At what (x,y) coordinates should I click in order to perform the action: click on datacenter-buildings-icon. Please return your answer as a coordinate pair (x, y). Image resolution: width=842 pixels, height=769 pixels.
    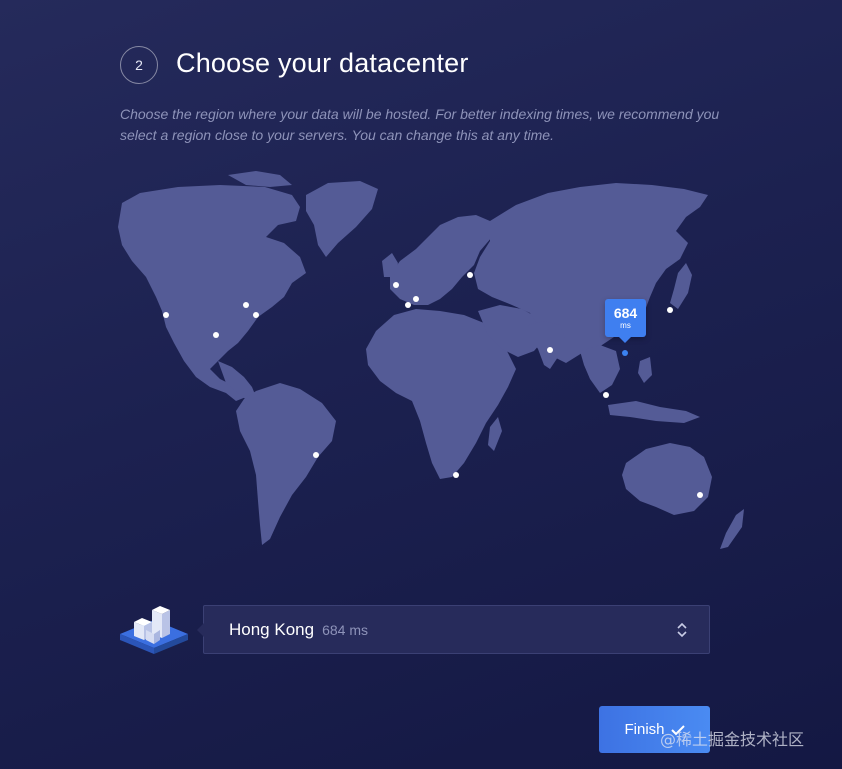
    Looking at the image, I should click on (154, 630).